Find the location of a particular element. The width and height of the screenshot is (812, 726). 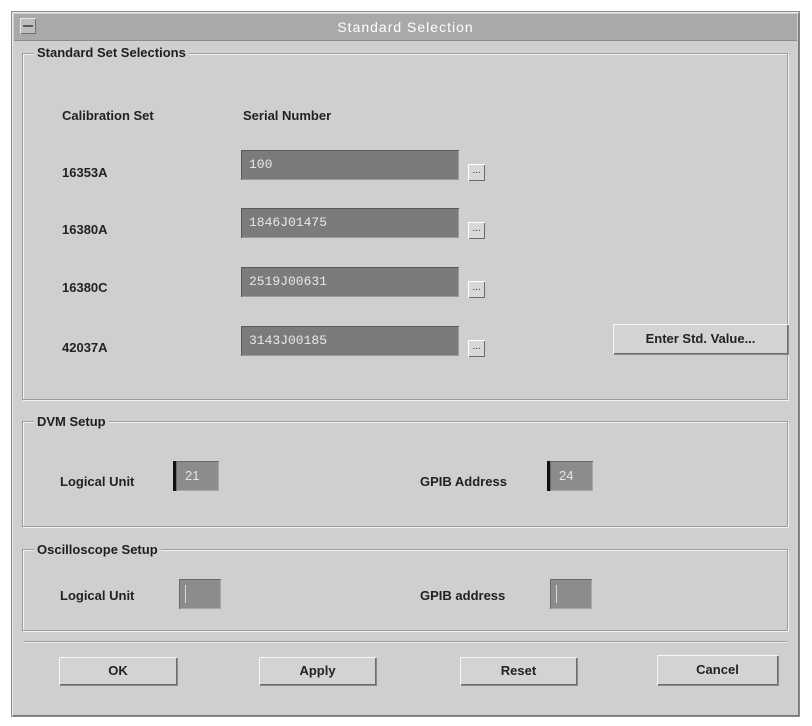

title-bar: Standard Selection is located at coordinates (405, 27).